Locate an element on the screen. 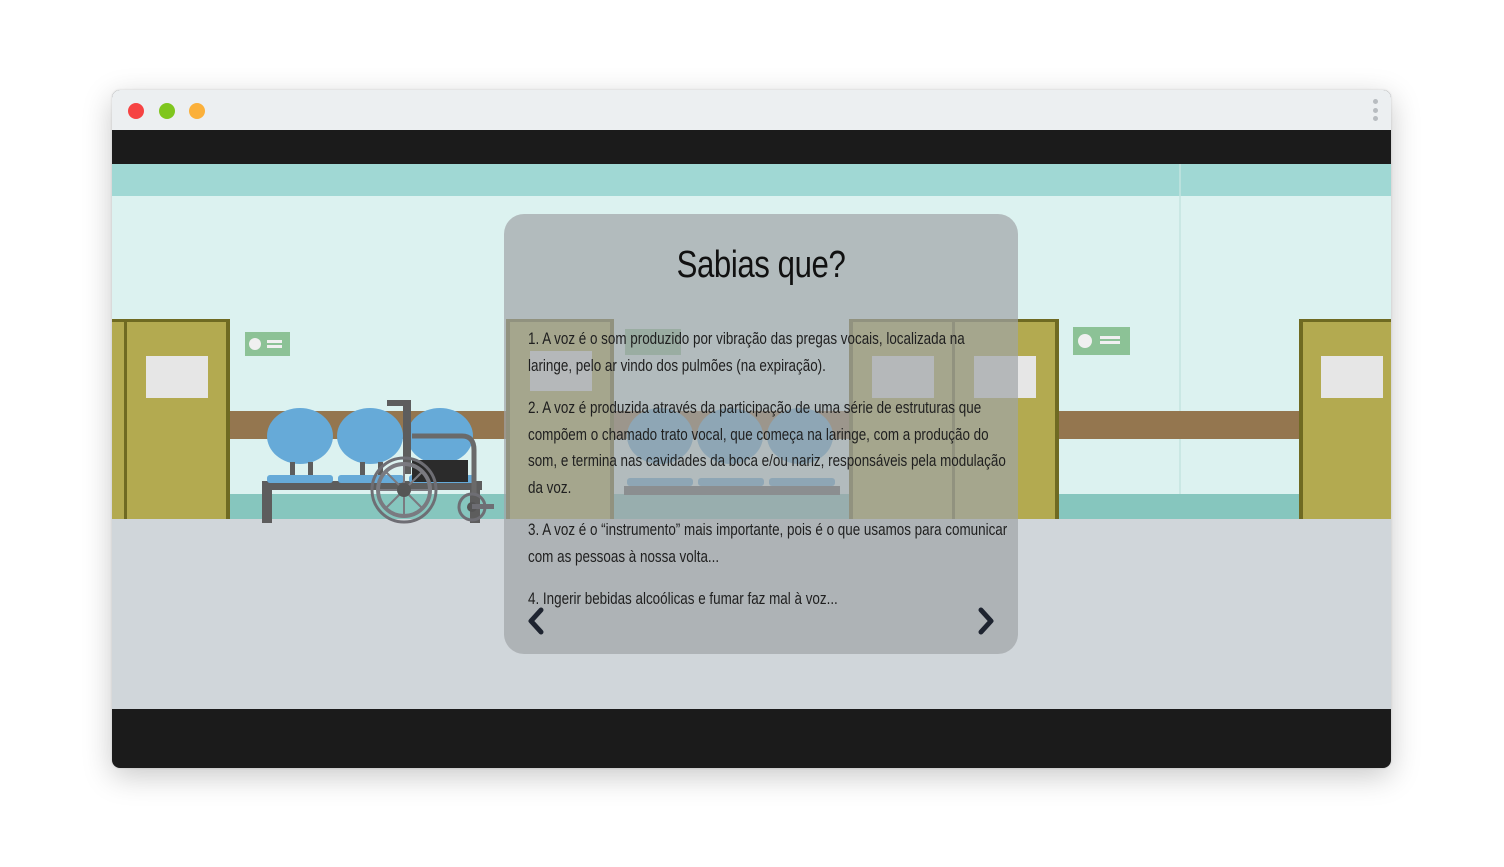  exit-sign-left is located at coordinates (267, 344).